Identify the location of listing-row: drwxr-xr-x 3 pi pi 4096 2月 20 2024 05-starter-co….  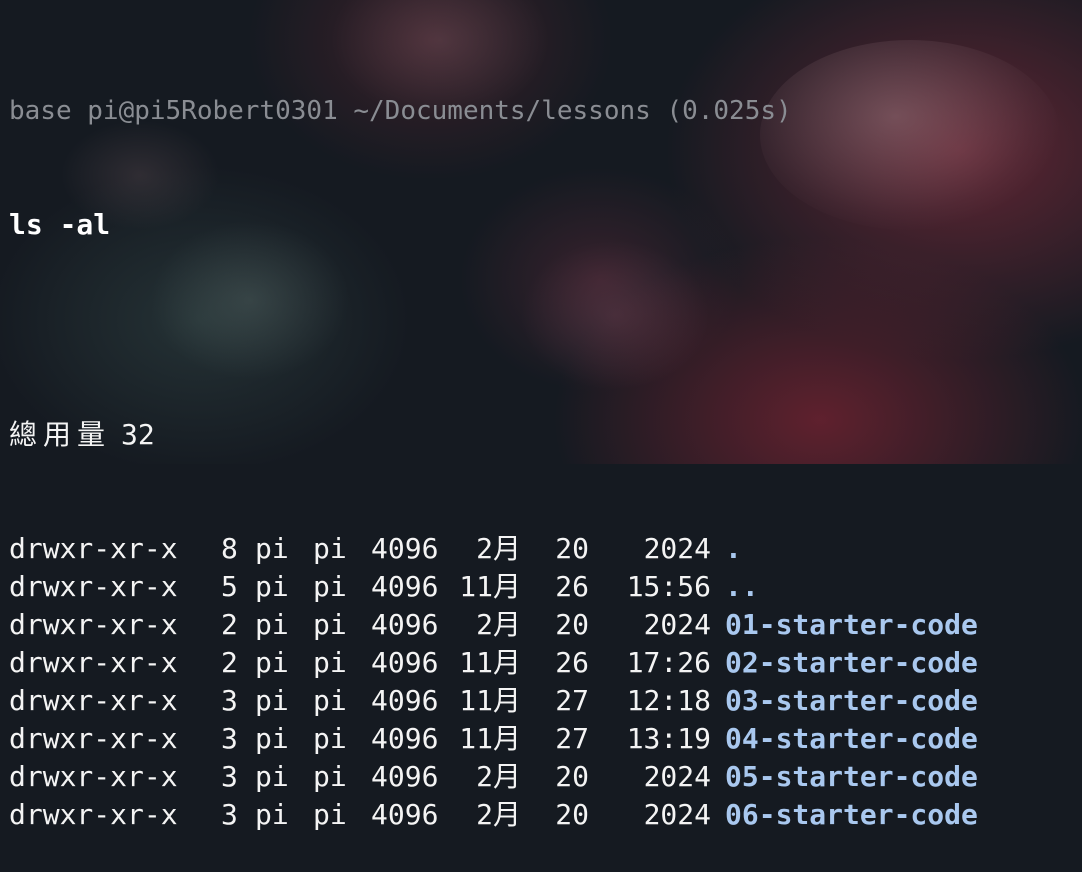
(493, 777).